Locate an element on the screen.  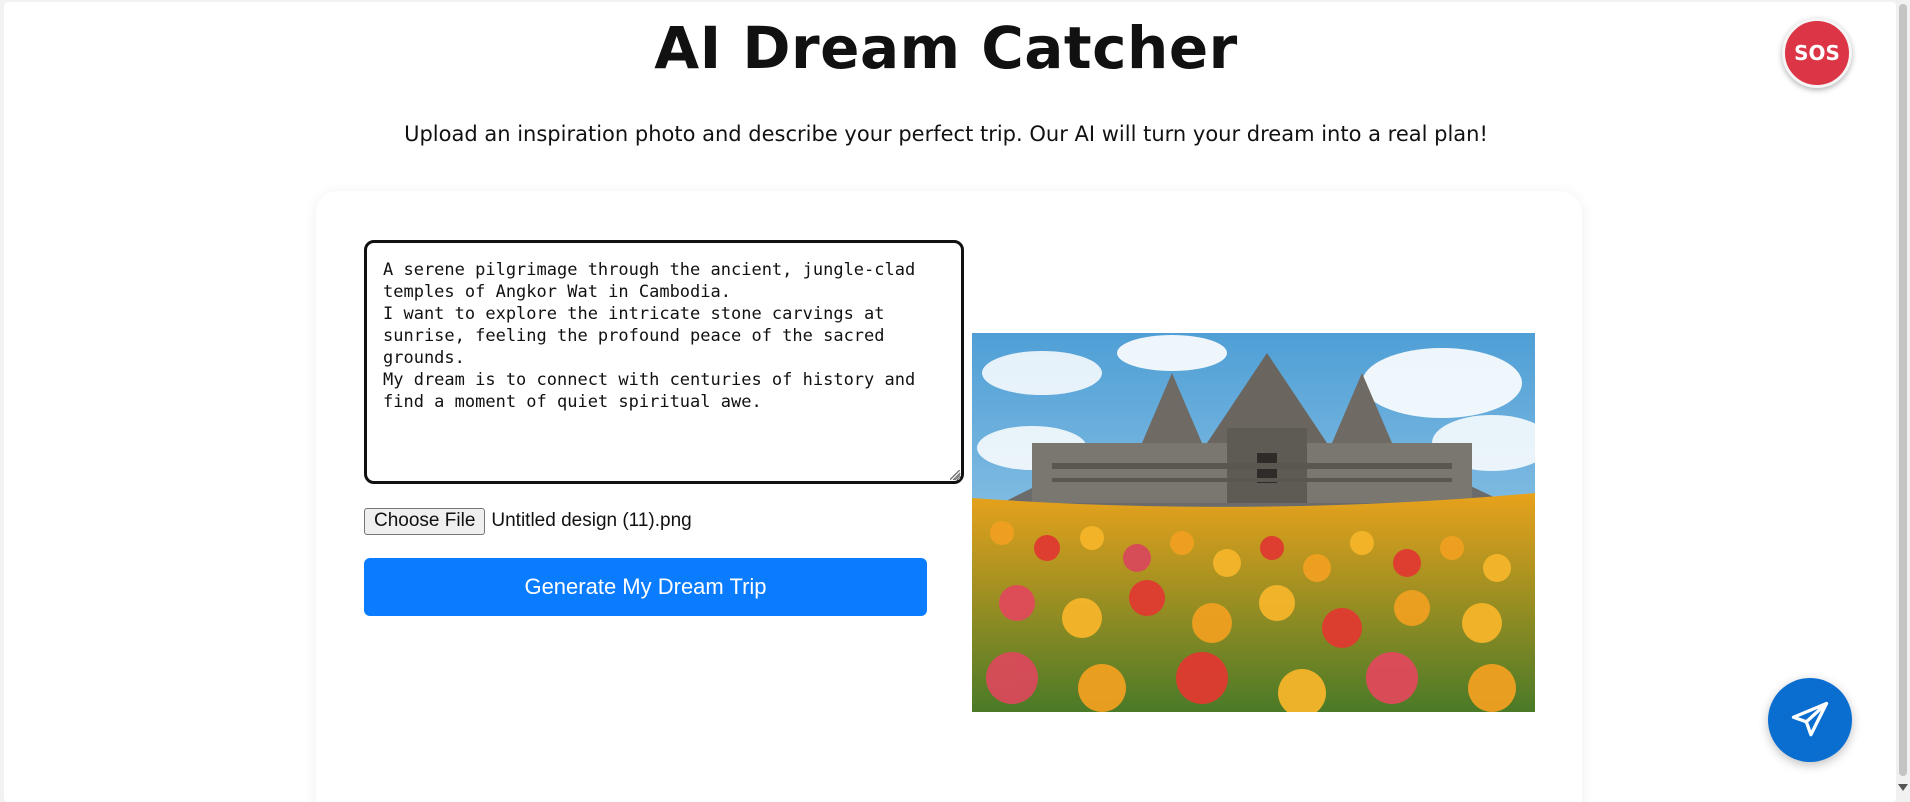
page-title: AI Dream Catcher is located at coordinates (946, 48).